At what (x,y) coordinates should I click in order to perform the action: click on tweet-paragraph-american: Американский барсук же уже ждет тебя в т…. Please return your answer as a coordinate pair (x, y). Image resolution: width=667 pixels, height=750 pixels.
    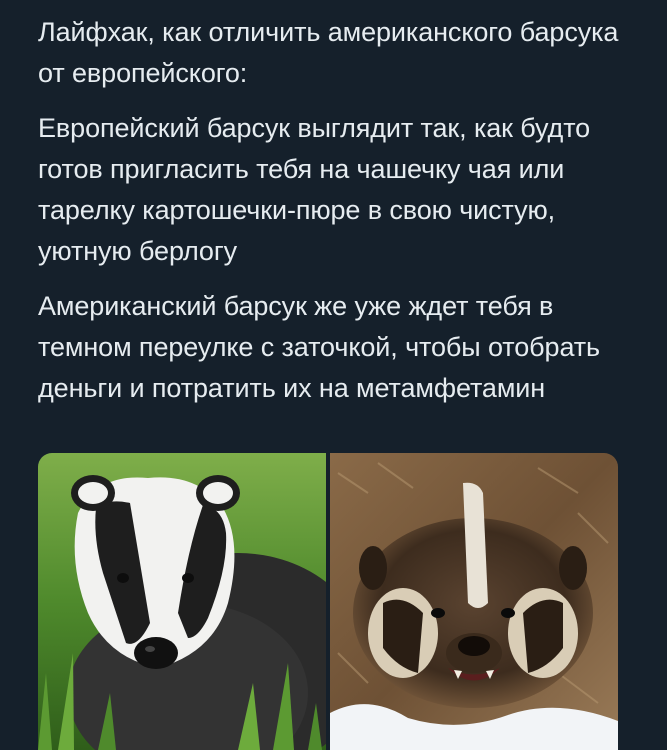
    Looking at the image, I should click on (319, 347).